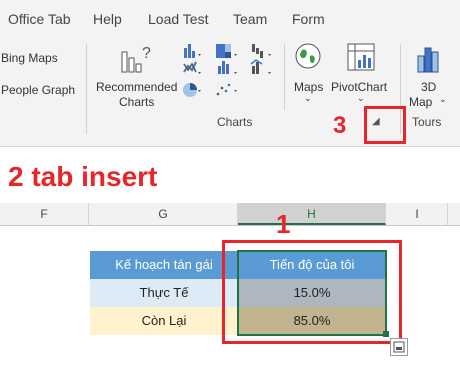  I want to click on column-header-i: I, so click(417, 214).